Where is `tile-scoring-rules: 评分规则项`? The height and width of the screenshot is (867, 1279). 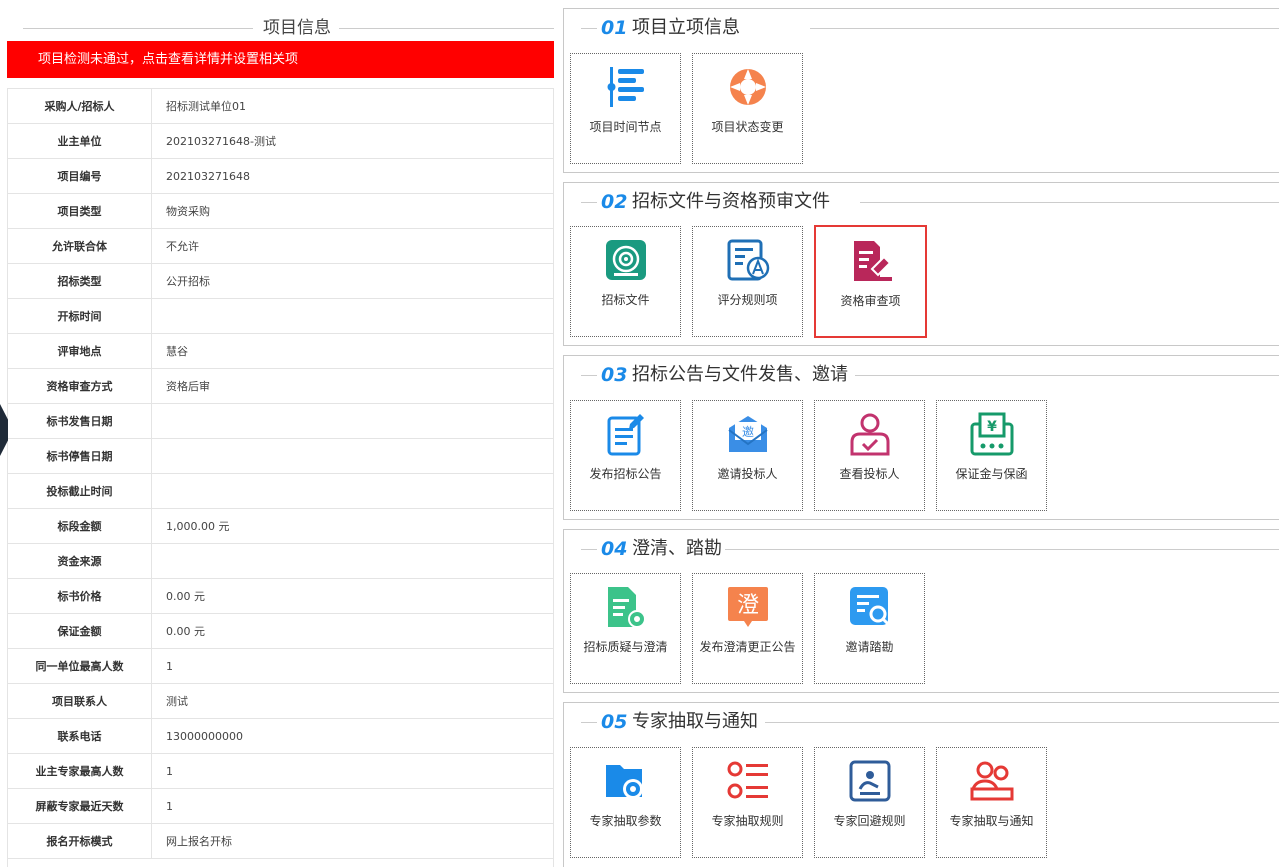
tile-scoring-rules: 评分规则项 is located at coordinates (747, 281).